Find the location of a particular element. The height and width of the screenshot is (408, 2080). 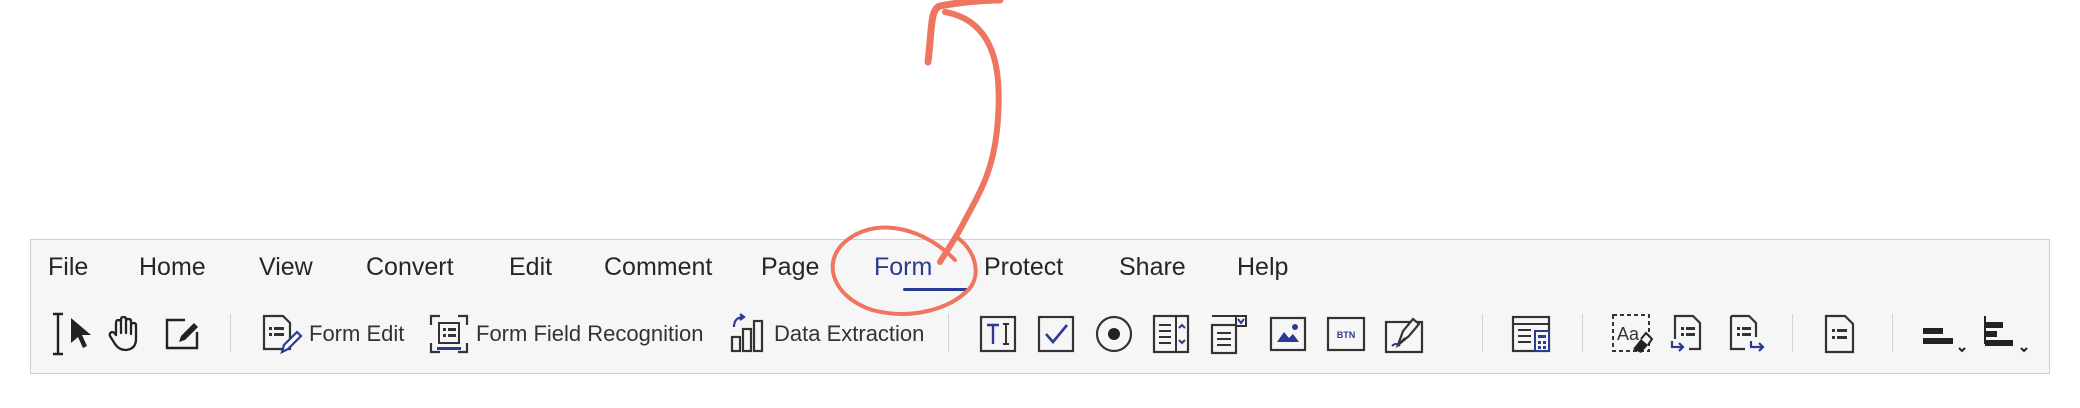

select-tool is located at coordinates (82, 334).